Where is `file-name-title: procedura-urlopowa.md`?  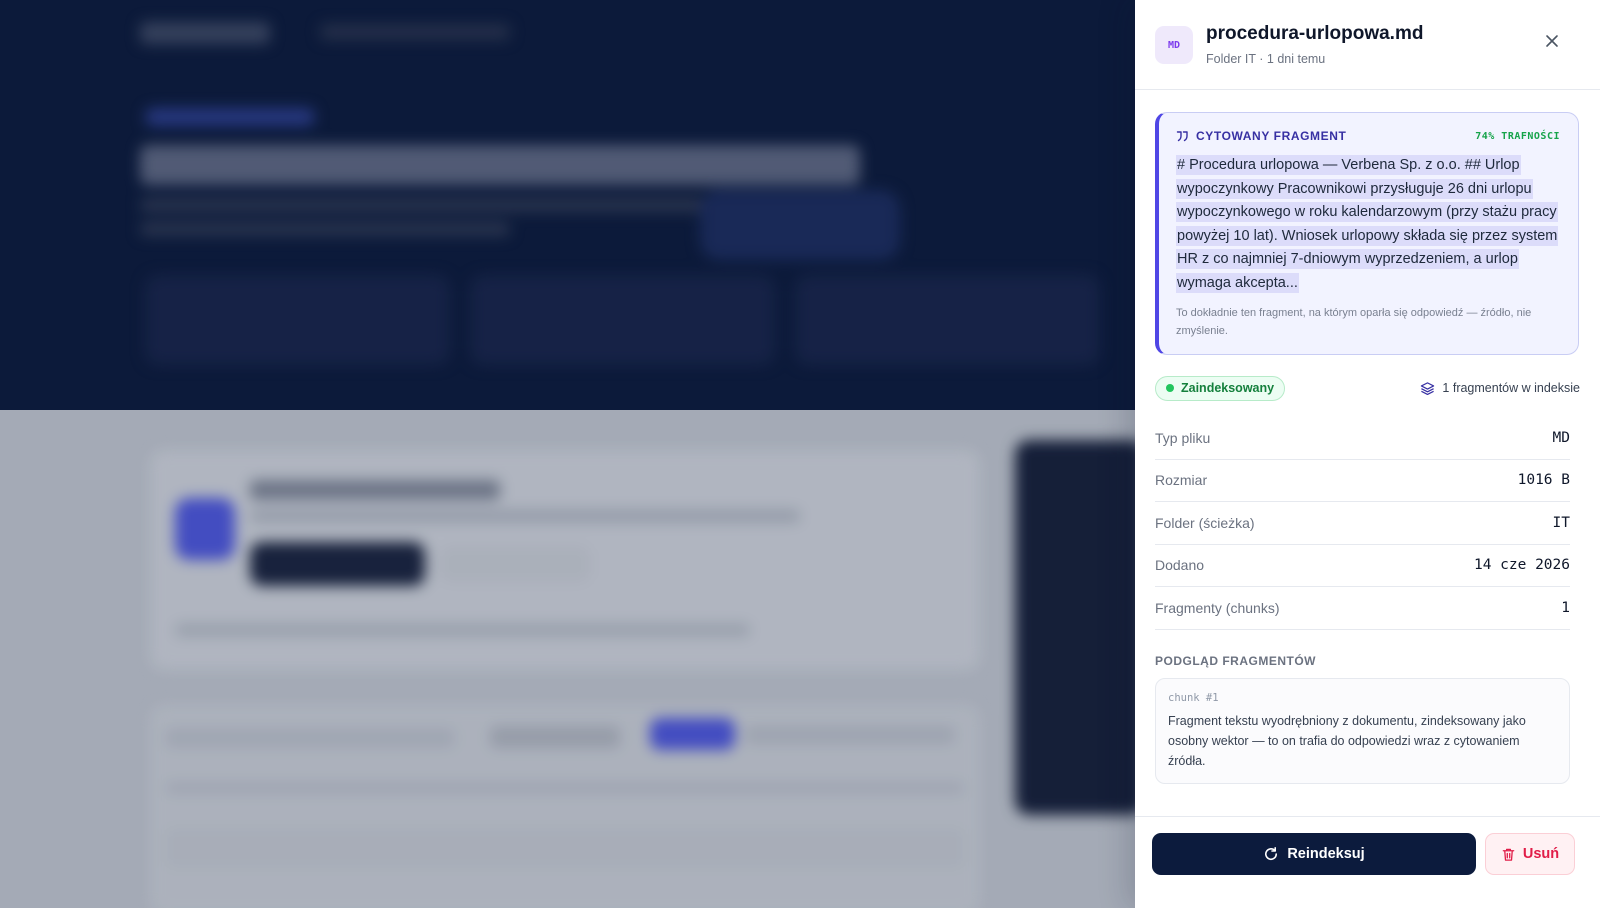 file-name-title: procedura-urlopowa.md is located at coordinates (1315, 33).